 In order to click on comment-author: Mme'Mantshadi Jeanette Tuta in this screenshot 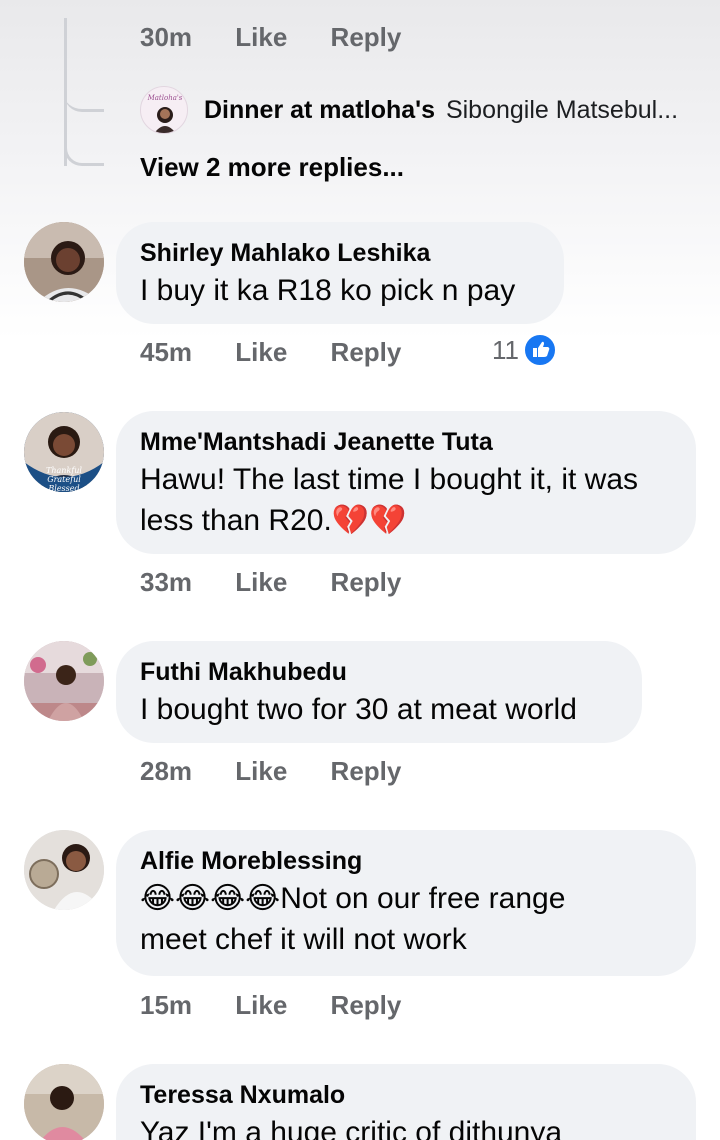, I will do `click(406, 442)`.